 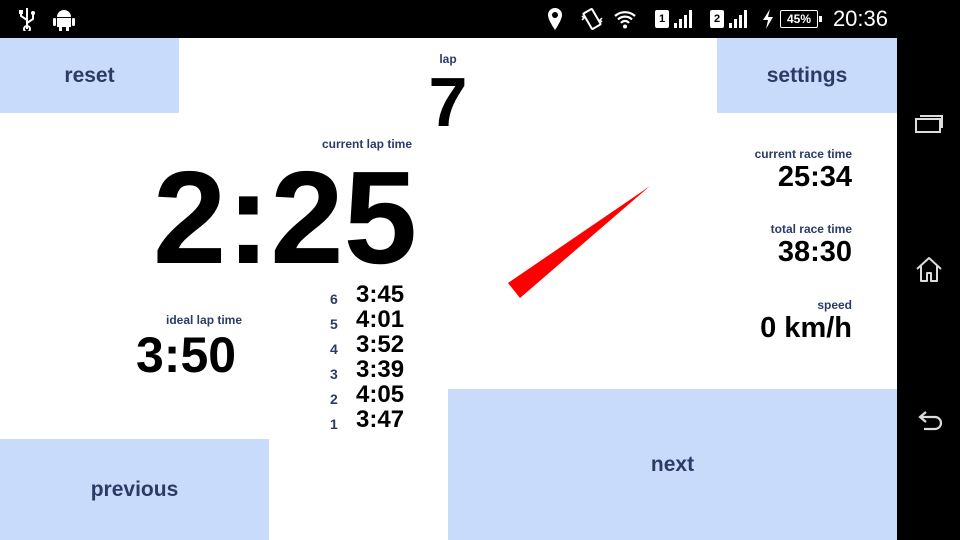 What do you see at coordinates (380, 394) in the screenshot?
I see `lap-history-time: 4:05` at bounding box center [380, 394].